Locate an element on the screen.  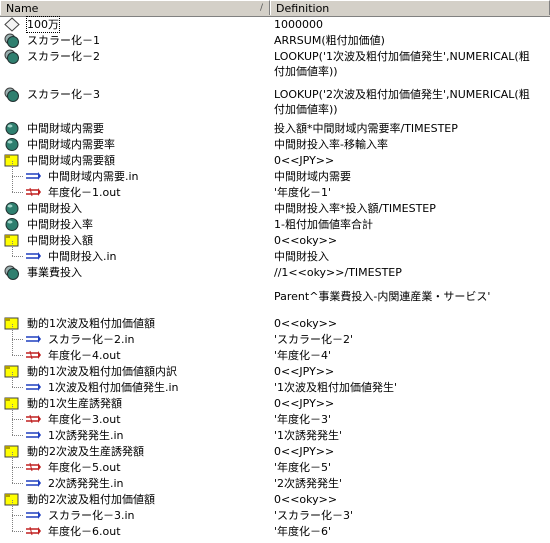
item-name: 中間財投入.in is located at coordinates (82, 256).